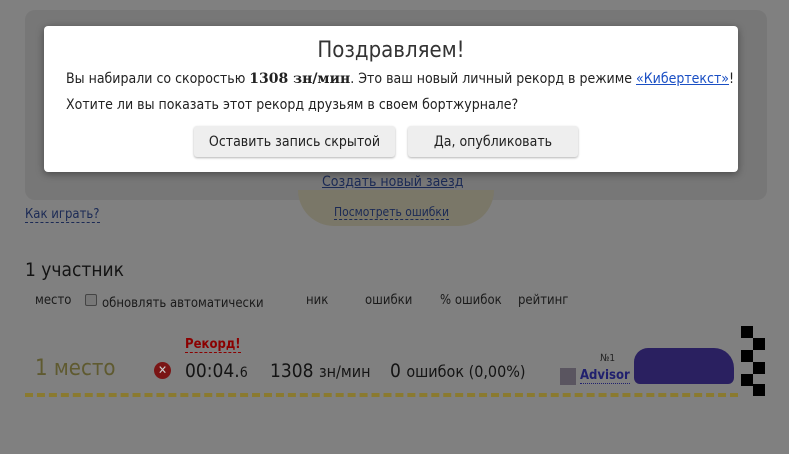 The image size is (789, 454). I want to click on speed: 1308 зн/мин, so click(320, 371).